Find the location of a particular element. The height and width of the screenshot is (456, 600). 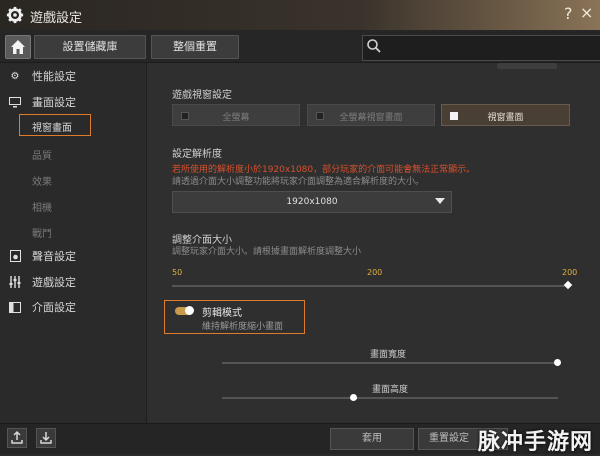

sidebar-item-performance: ⚙ 性能設定 is located at coordinates (42, 76).